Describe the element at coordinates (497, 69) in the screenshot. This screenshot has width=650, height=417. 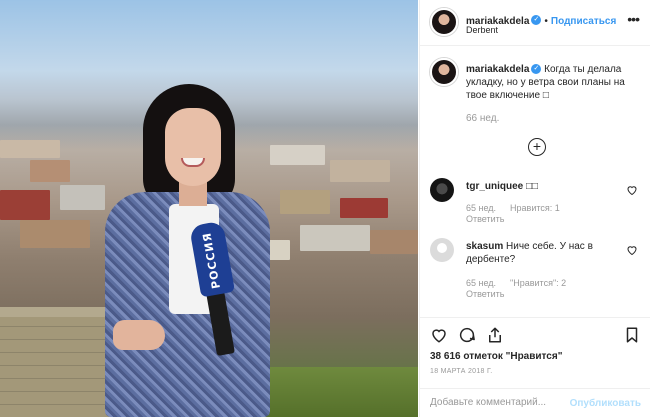
I see `caption-username: mariakakdela` at that location.